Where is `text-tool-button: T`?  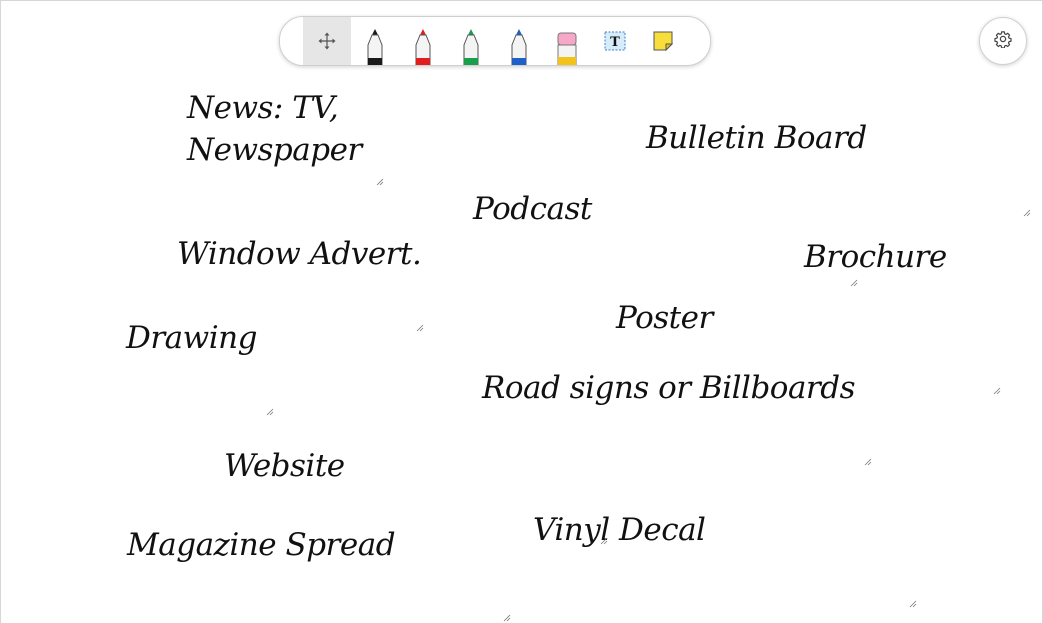 text-tool-button: T is located at coordinates (615, 41).